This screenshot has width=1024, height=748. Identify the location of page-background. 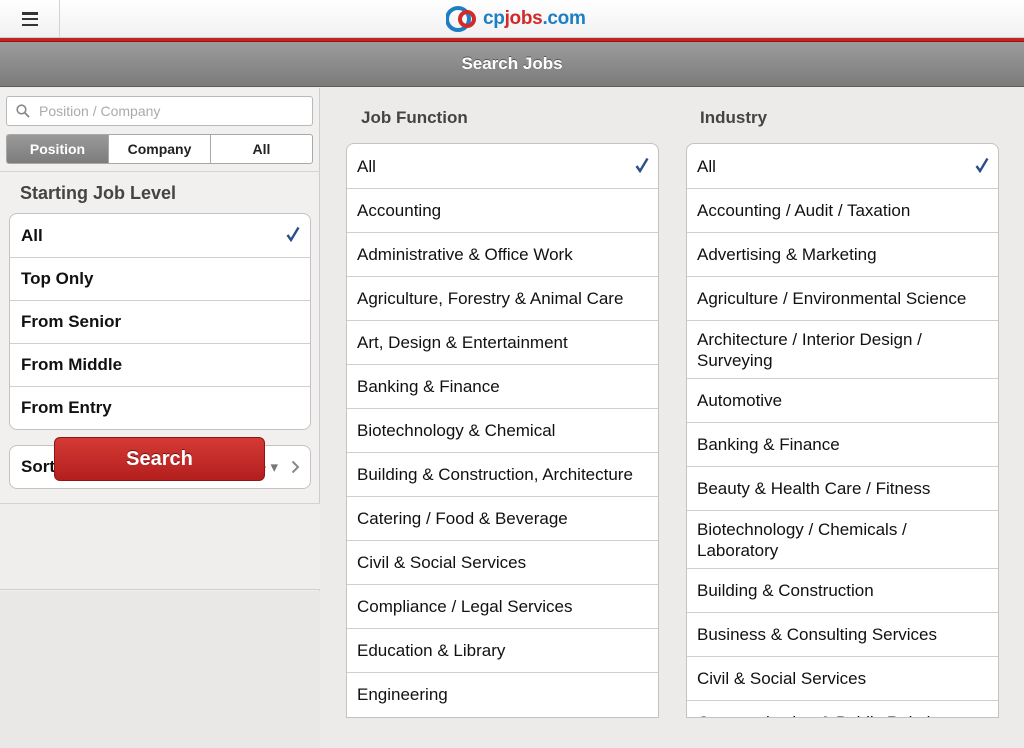
(672, 733).